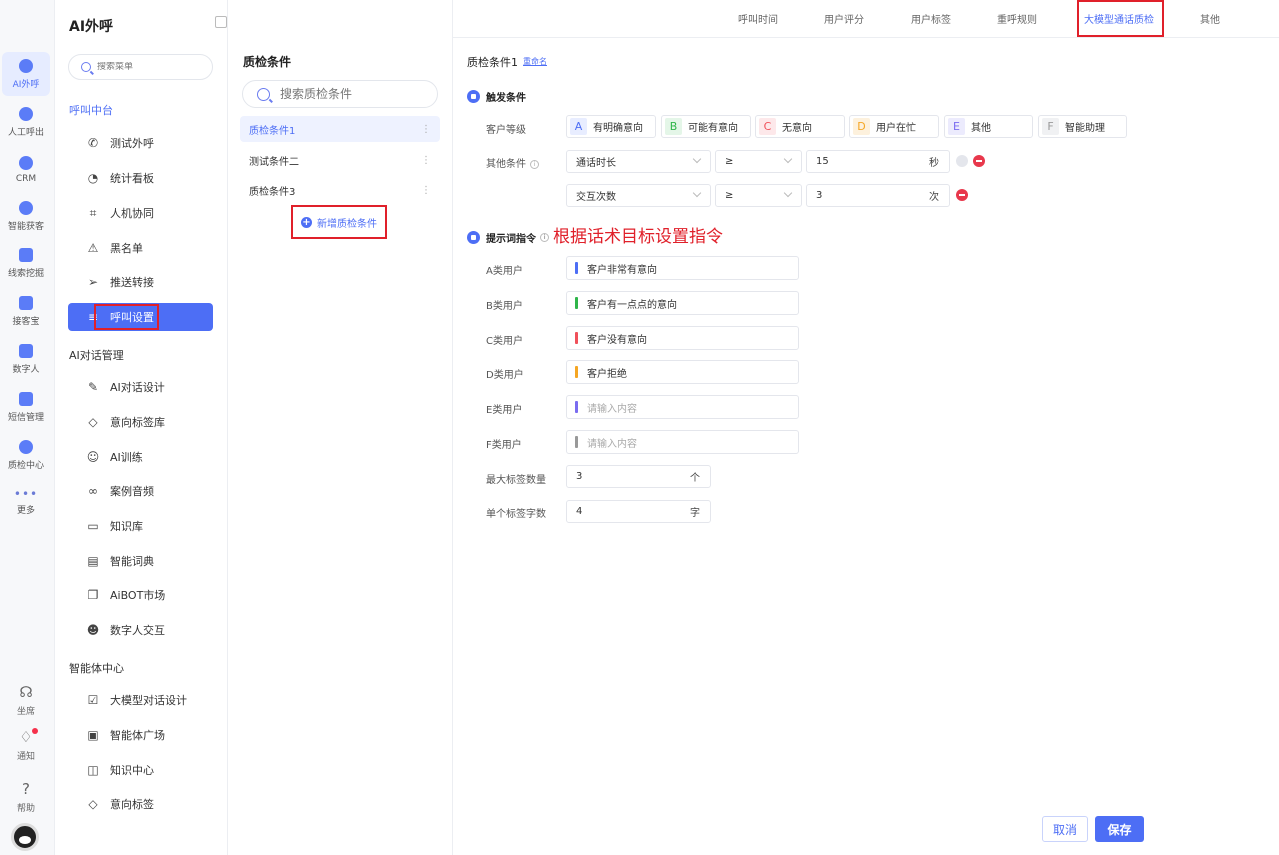 The image size is (1279, 855). What do you see at coordinates (93, 595) in the screenshot?
I see `windows-icon: ❐` at bounding box center [93, 595].